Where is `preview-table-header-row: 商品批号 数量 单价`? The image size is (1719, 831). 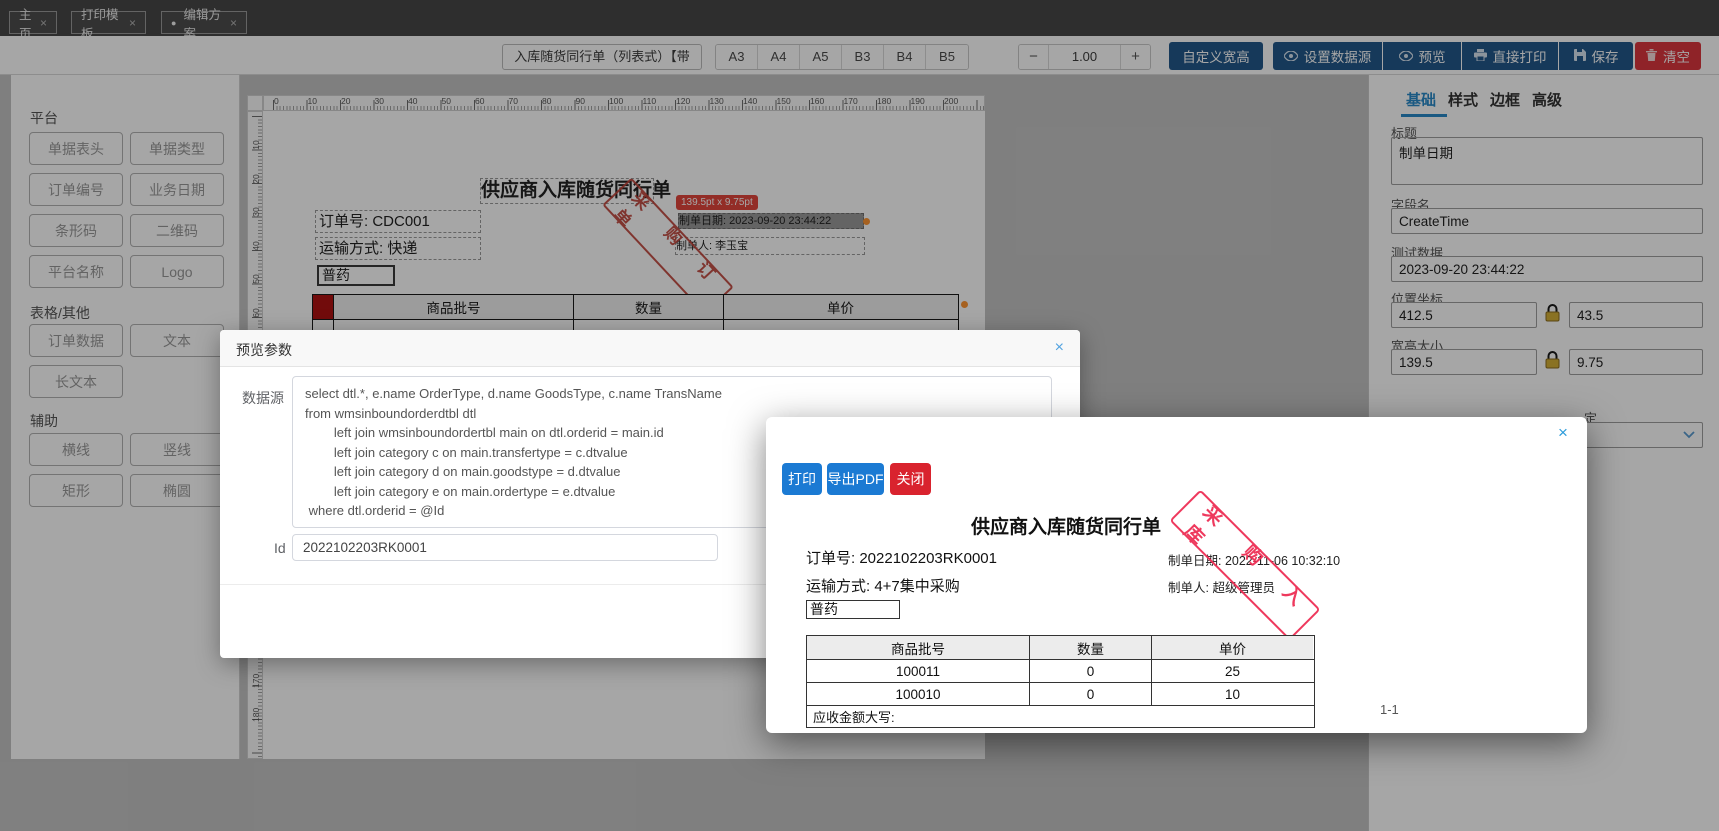 preview-table-header-row: 商品批号 数量 单价 is located at coordinates (1060, 648).